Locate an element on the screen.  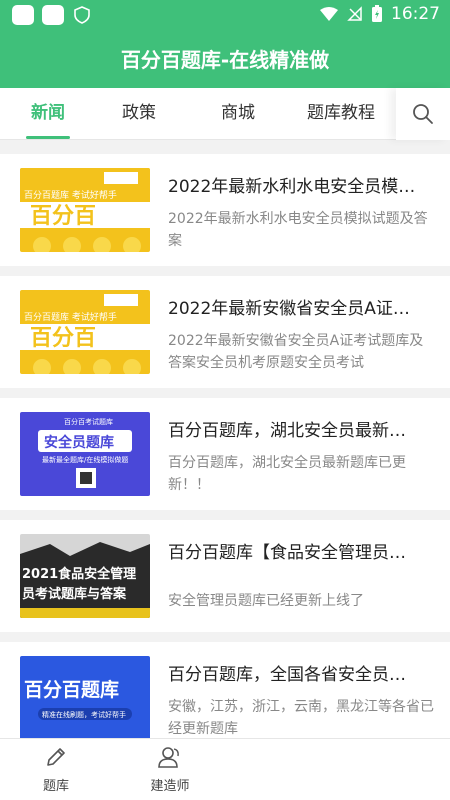
status-right: 16:27 is located at coordinates (379, 14).